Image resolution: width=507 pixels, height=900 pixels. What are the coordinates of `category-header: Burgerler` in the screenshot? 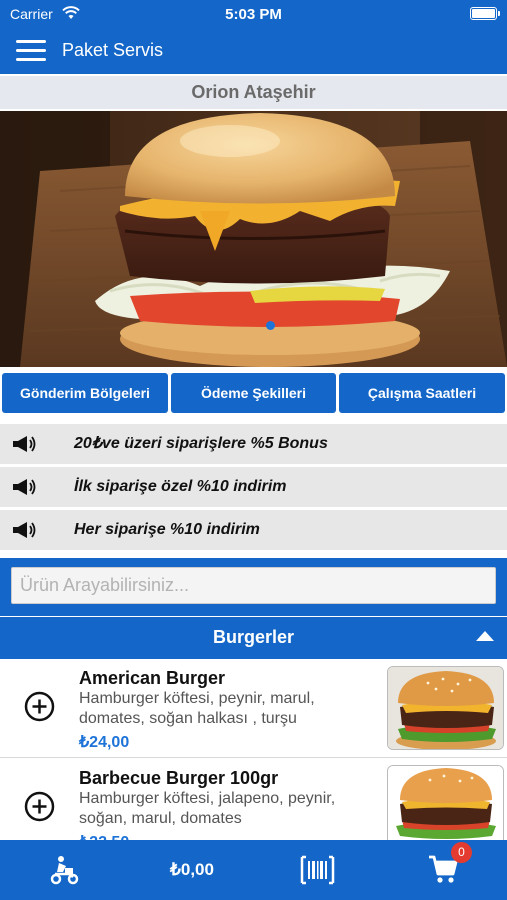 It's located at (253, 638).